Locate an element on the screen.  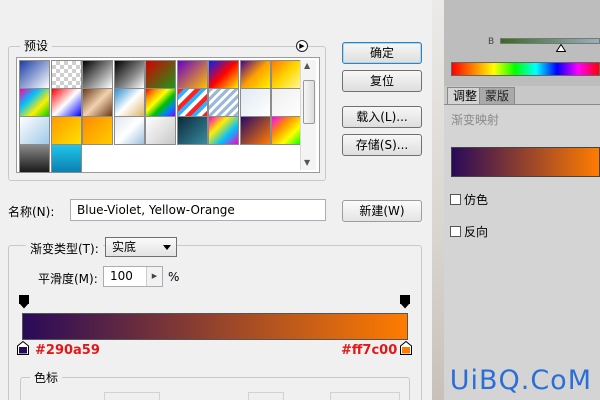
color-spectrum-bar is located at coordinates (525, 69).